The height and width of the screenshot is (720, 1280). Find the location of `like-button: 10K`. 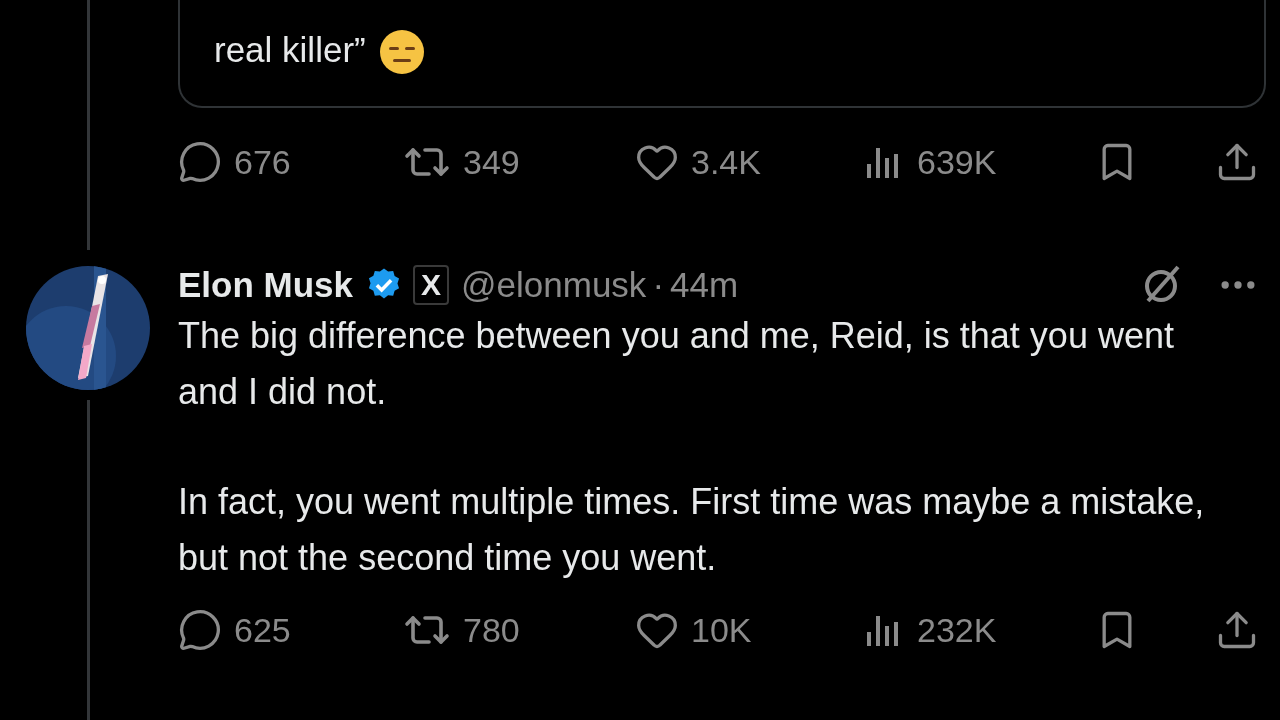

like-button: 10K is located at coordinates (750, 630).